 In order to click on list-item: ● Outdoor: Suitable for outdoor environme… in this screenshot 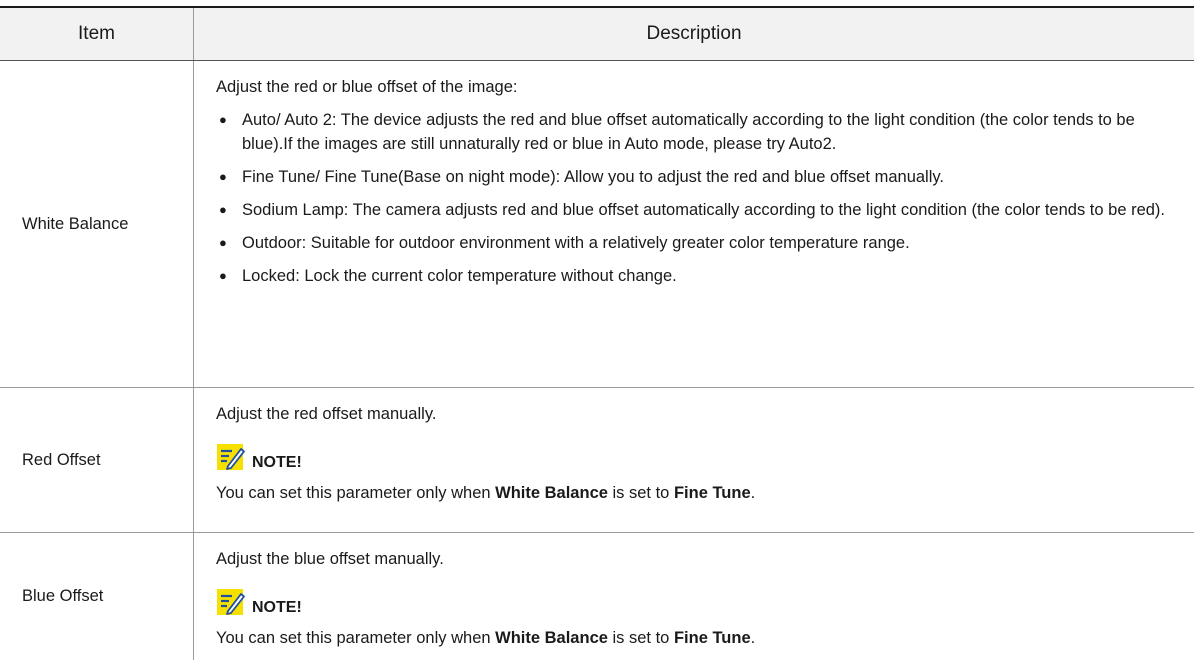, I will do `click(694, 243)`.